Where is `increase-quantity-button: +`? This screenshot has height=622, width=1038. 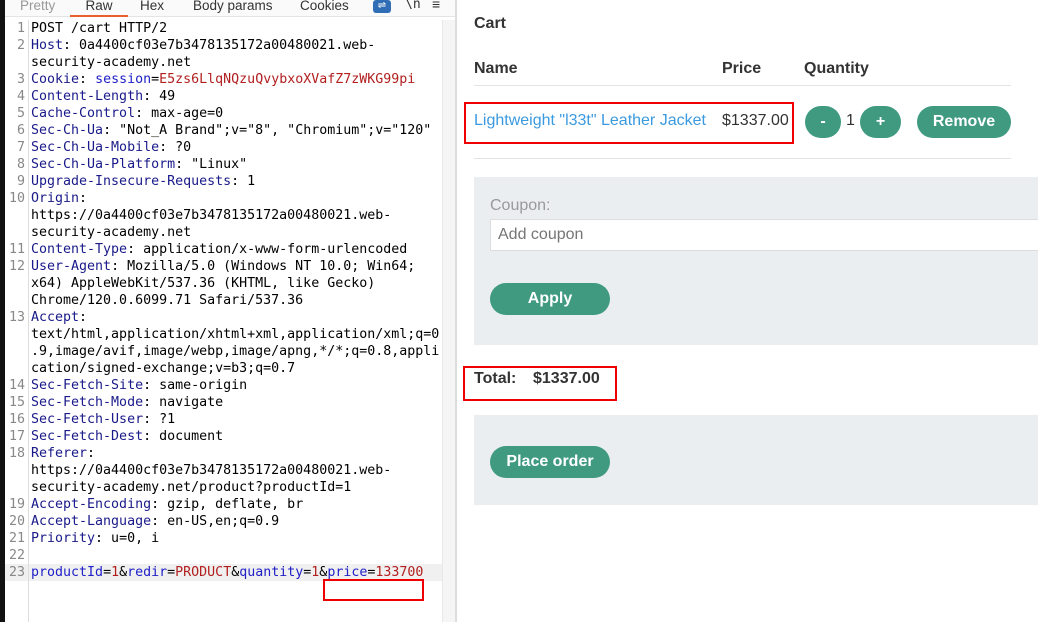 increase-quantity-button: + is located at coordinates (880, 122).